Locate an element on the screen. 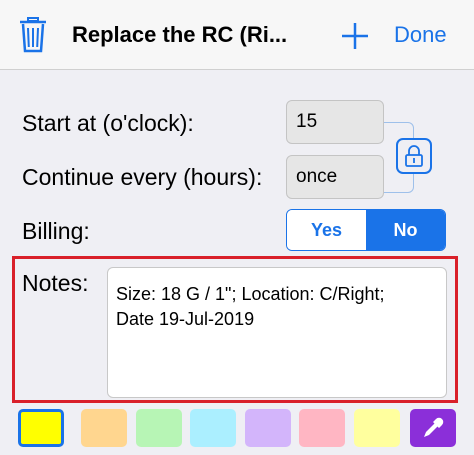 The width and height of the screenshot is (474, 455). billing-label: Billing: is located at coordinates (56, 231).